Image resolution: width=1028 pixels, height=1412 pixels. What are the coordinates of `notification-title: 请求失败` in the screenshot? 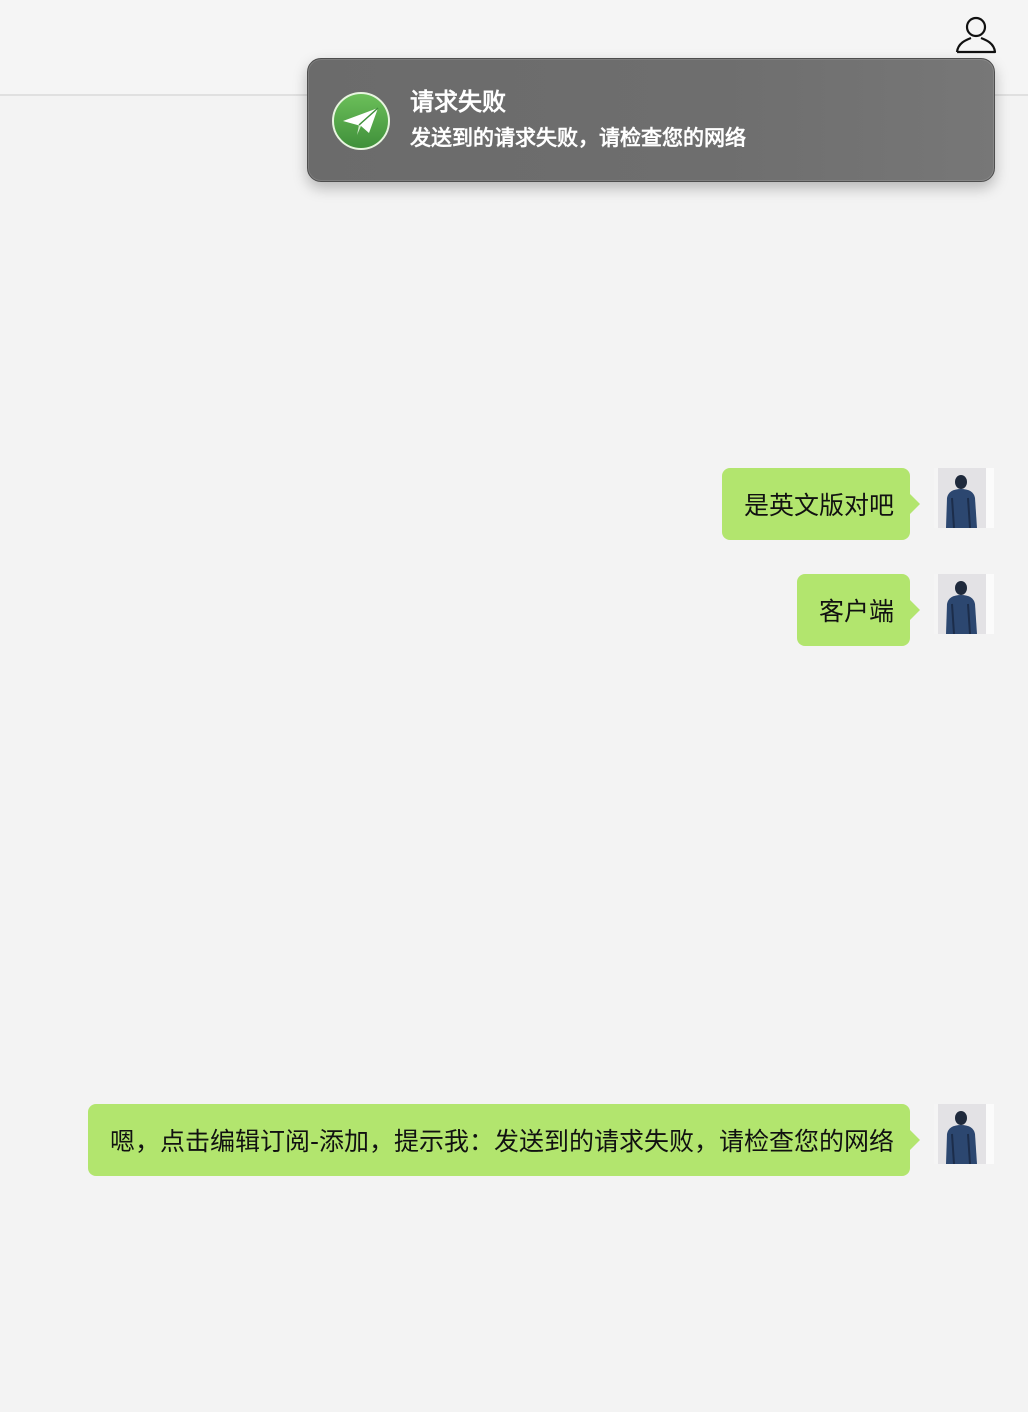 It's located at (458, 102).